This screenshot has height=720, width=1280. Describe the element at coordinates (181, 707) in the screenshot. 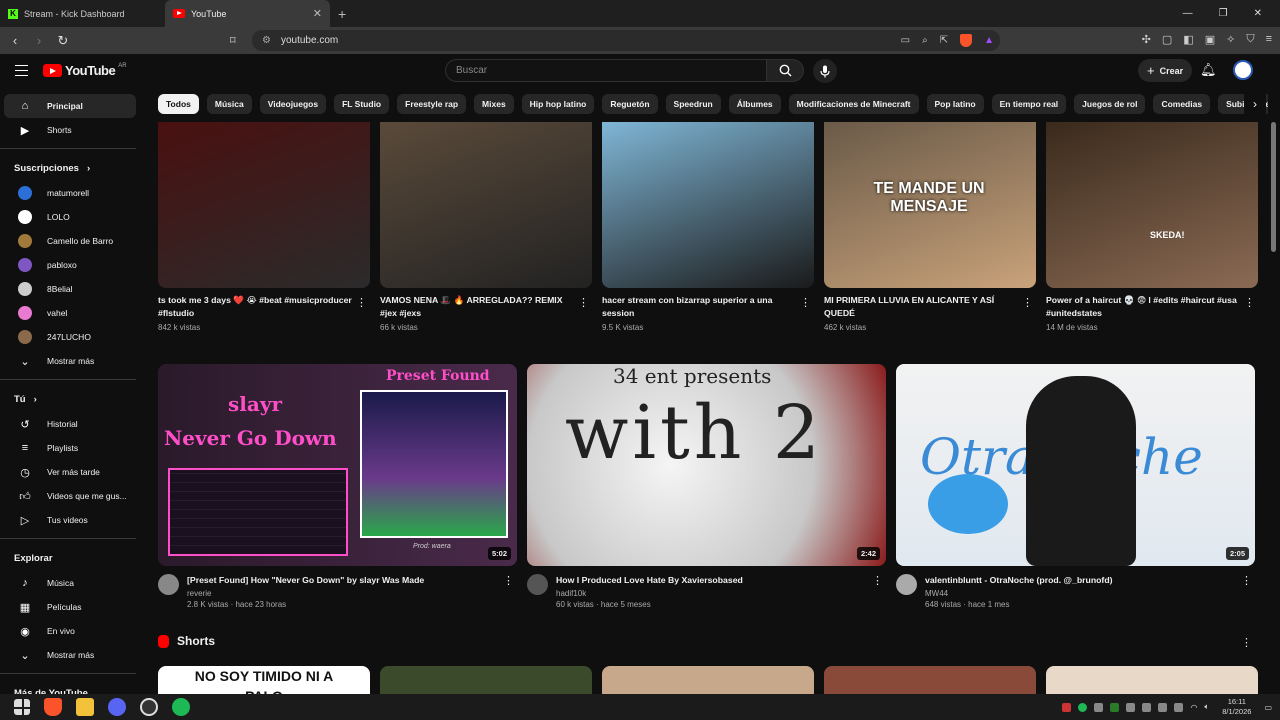

I see `spotify-icon` at that location.